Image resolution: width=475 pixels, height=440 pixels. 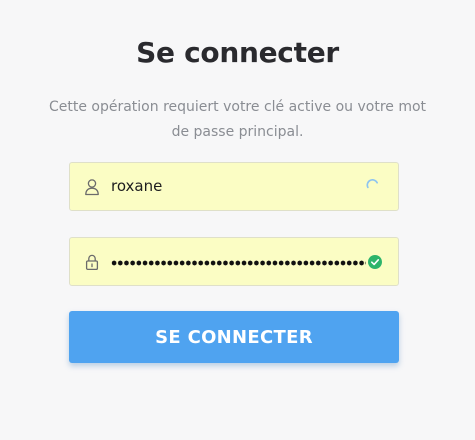 What do you see at coordinates (372, 184) in the screenshot?
I see `loading-spinner-icon` at bounding box center [372, 184].